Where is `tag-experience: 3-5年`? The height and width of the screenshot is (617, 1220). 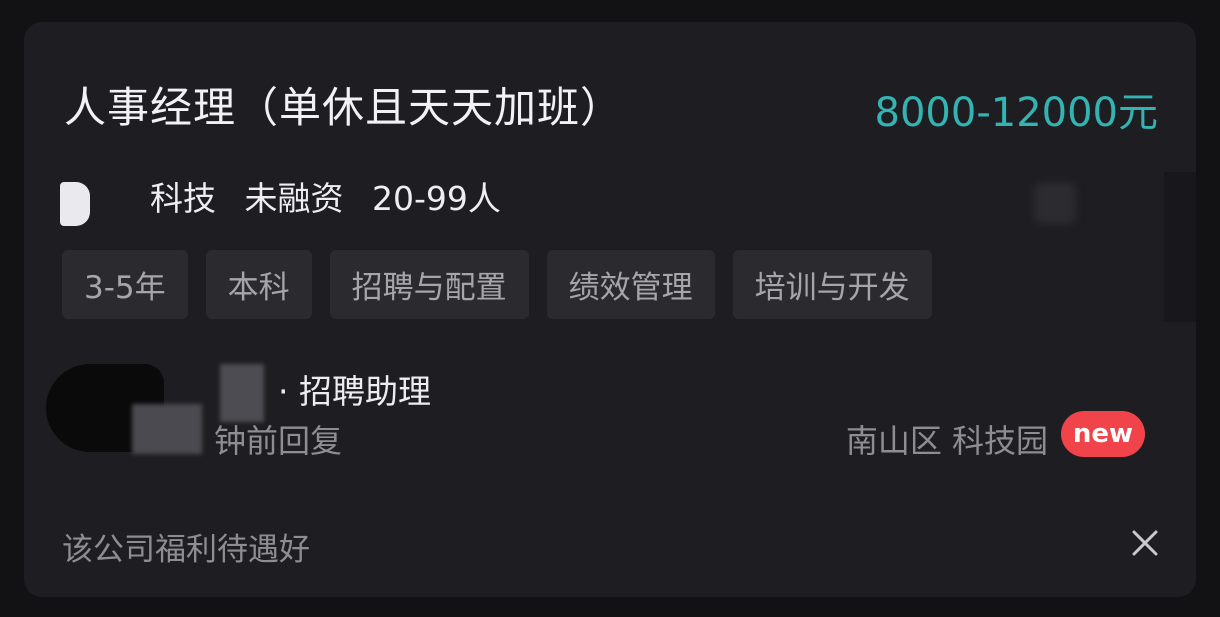
tag-experience: 3-5年 is located at coordinates (125, 284).